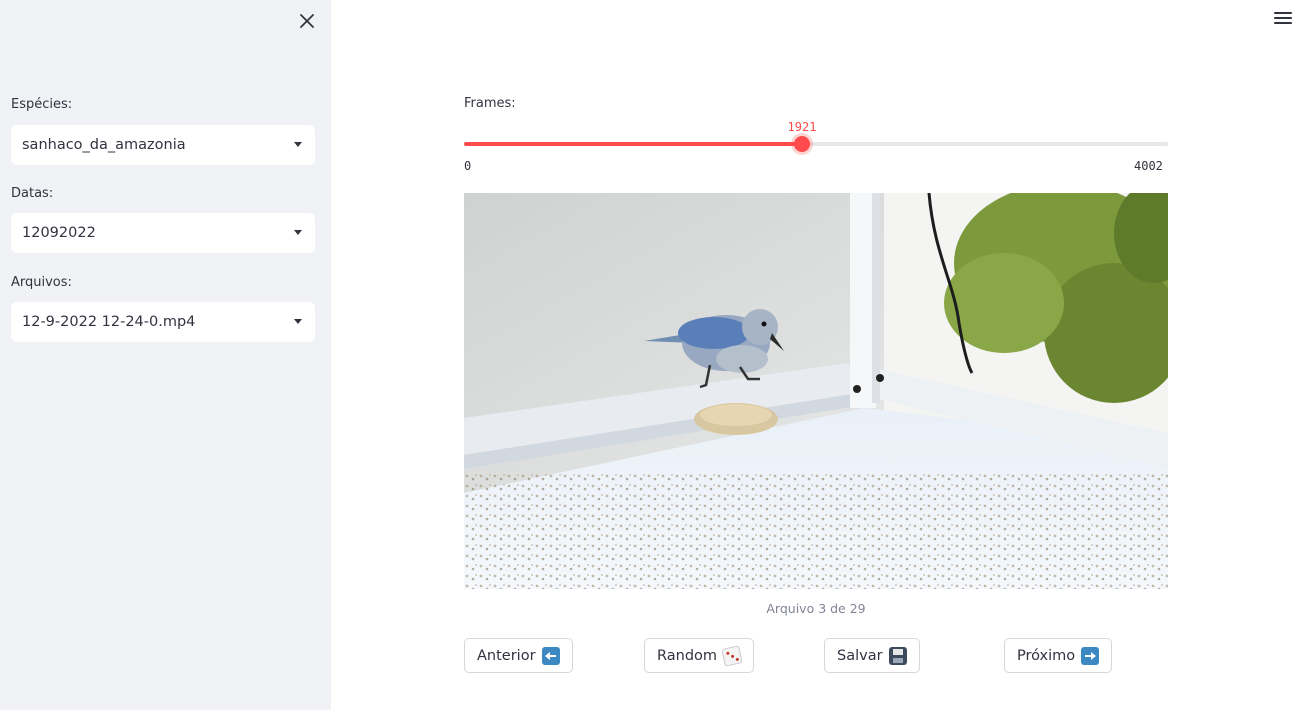 The image size is (1295, 710). I want to click on dates-select: 12092022, so click(163, 233).